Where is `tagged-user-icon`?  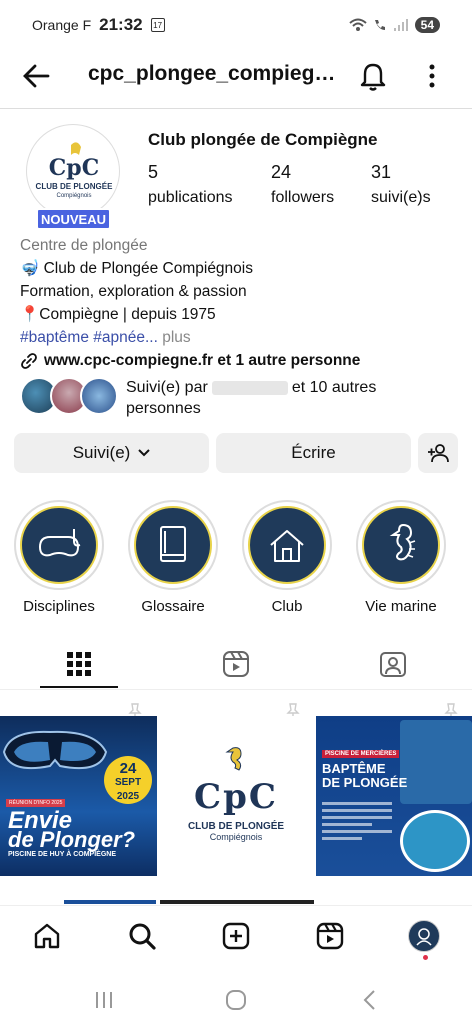
tagged-user-icon is located at coordinates (392, 664).